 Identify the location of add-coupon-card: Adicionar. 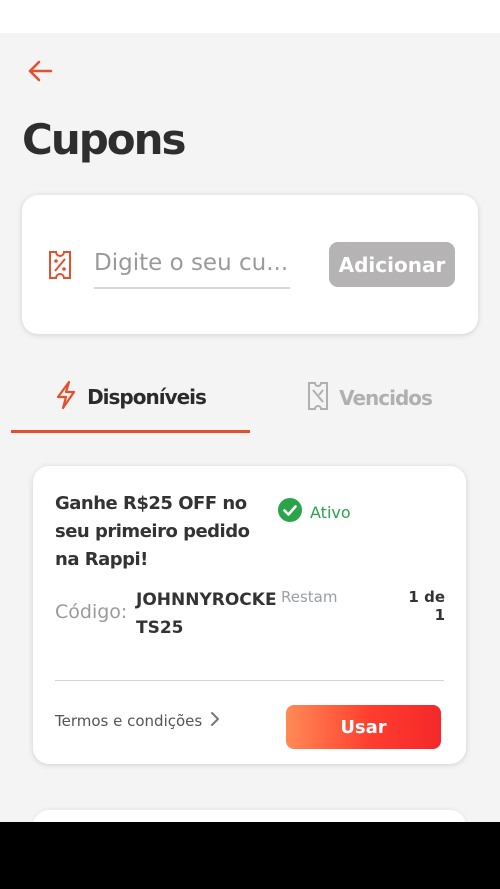
(250, 264).